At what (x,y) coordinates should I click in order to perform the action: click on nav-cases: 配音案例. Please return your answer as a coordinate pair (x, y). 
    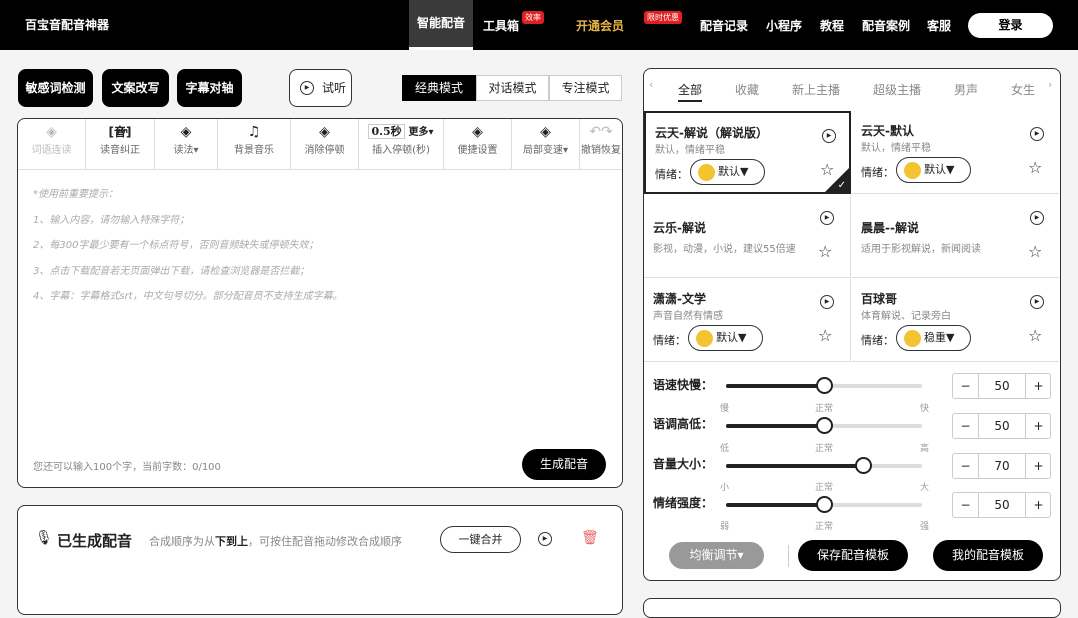
    Looking at the image, I should click on (886, 25).